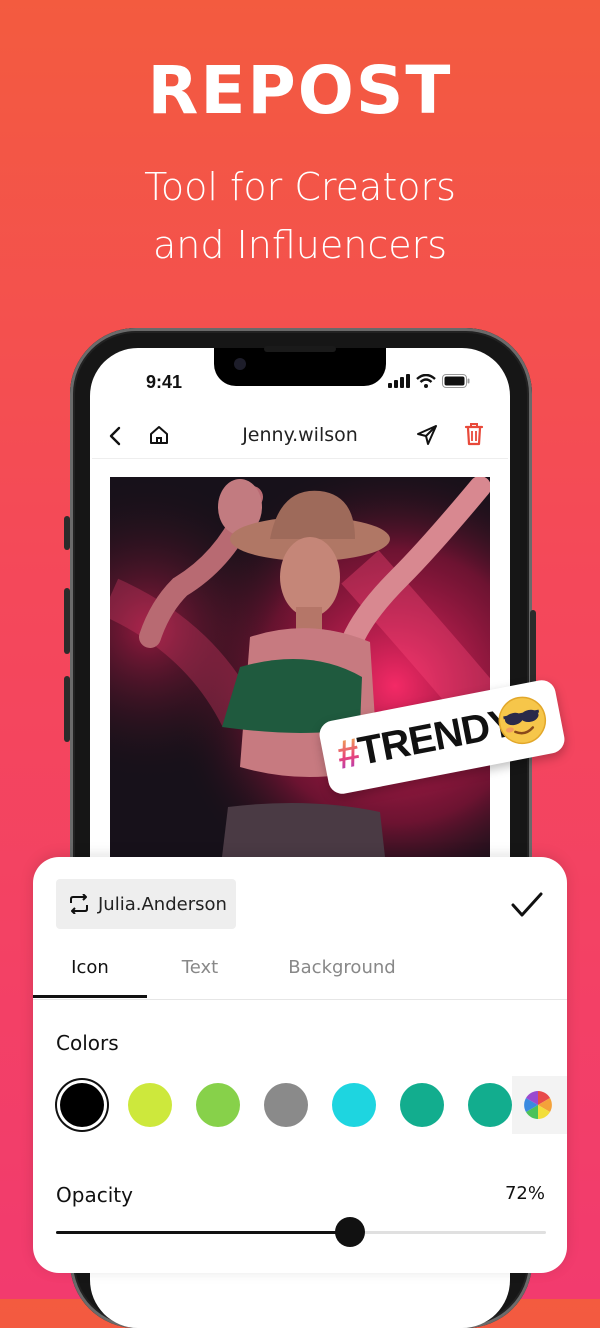 This screenshot has height=1328, width=600. Describe the element at coordinates (300, 216) in the screenshot. I see `hero-subtitle: Tool for Creators and Influencers` at that location.